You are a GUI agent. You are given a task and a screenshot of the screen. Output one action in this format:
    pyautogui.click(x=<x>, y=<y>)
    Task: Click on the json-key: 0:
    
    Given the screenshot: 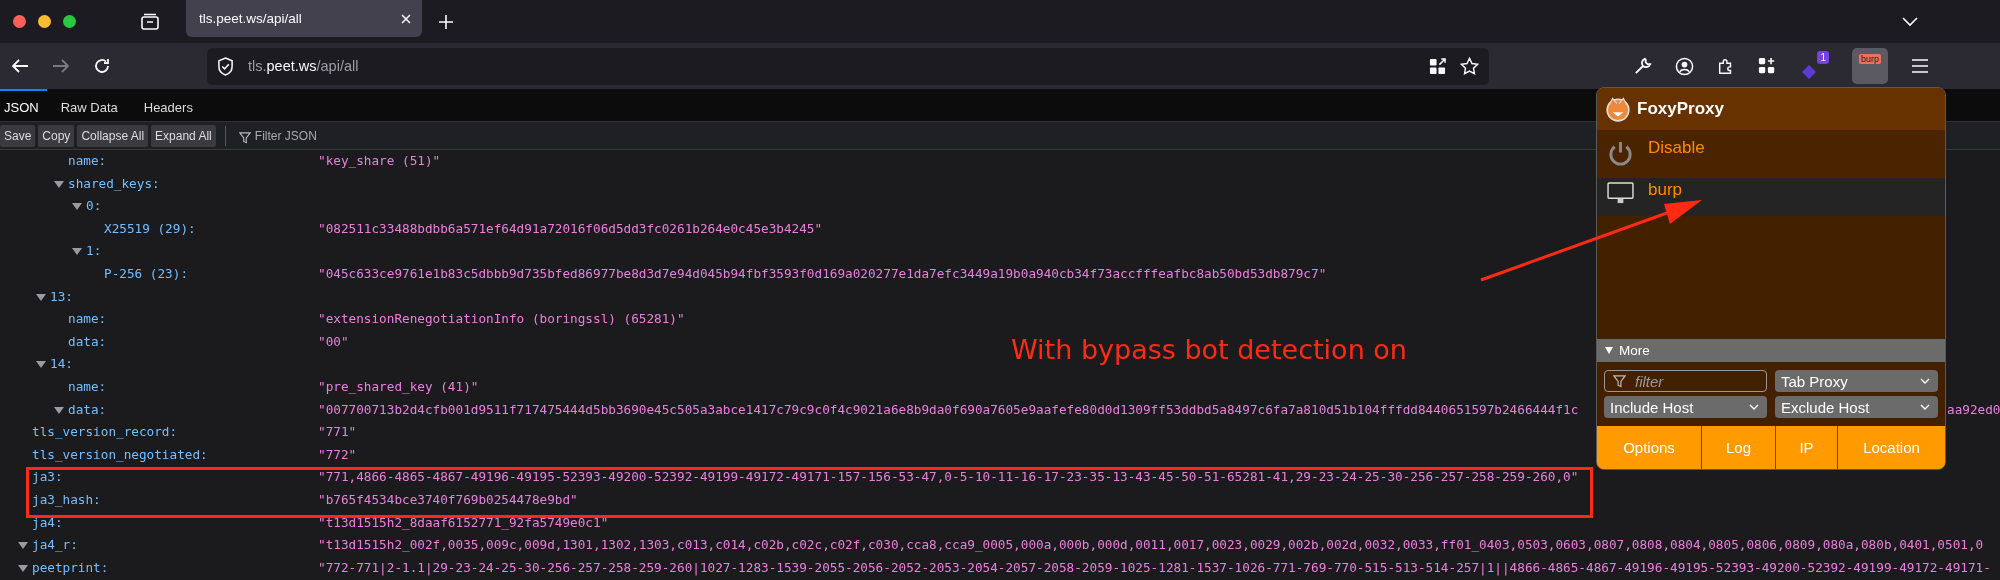 What is the action you would take?
    pyautogui.click(x=94, y=206)
    